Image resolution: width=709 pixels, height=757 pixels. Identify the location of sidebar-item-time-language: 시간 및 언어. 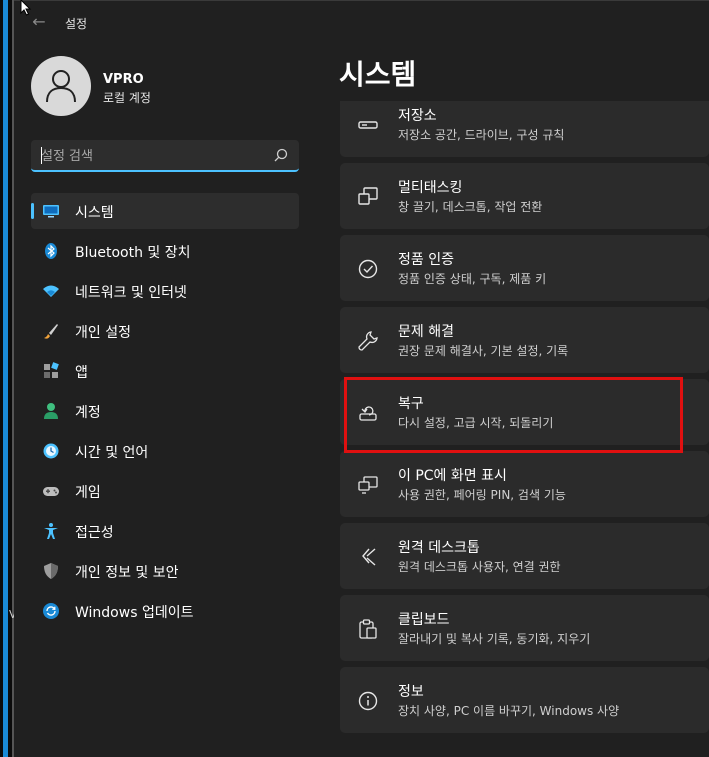
(165, 451).